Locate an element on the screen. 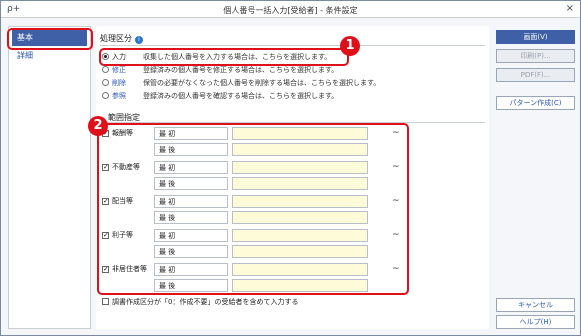 The height and width of the screenshot is (336, 581). checkbox is located at coordinates (105, 301).